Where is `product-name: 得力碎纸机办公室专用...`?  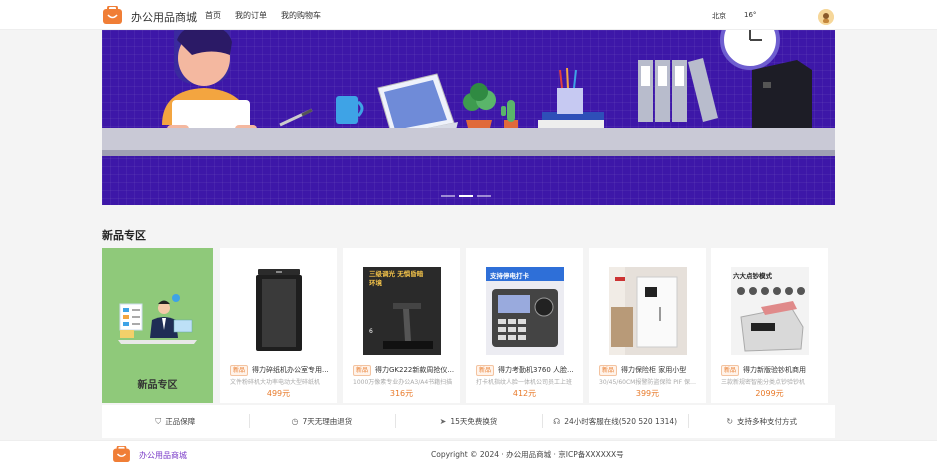 product-name: 得力碎纸机办公室专用... is located at coordinates (292, 370).